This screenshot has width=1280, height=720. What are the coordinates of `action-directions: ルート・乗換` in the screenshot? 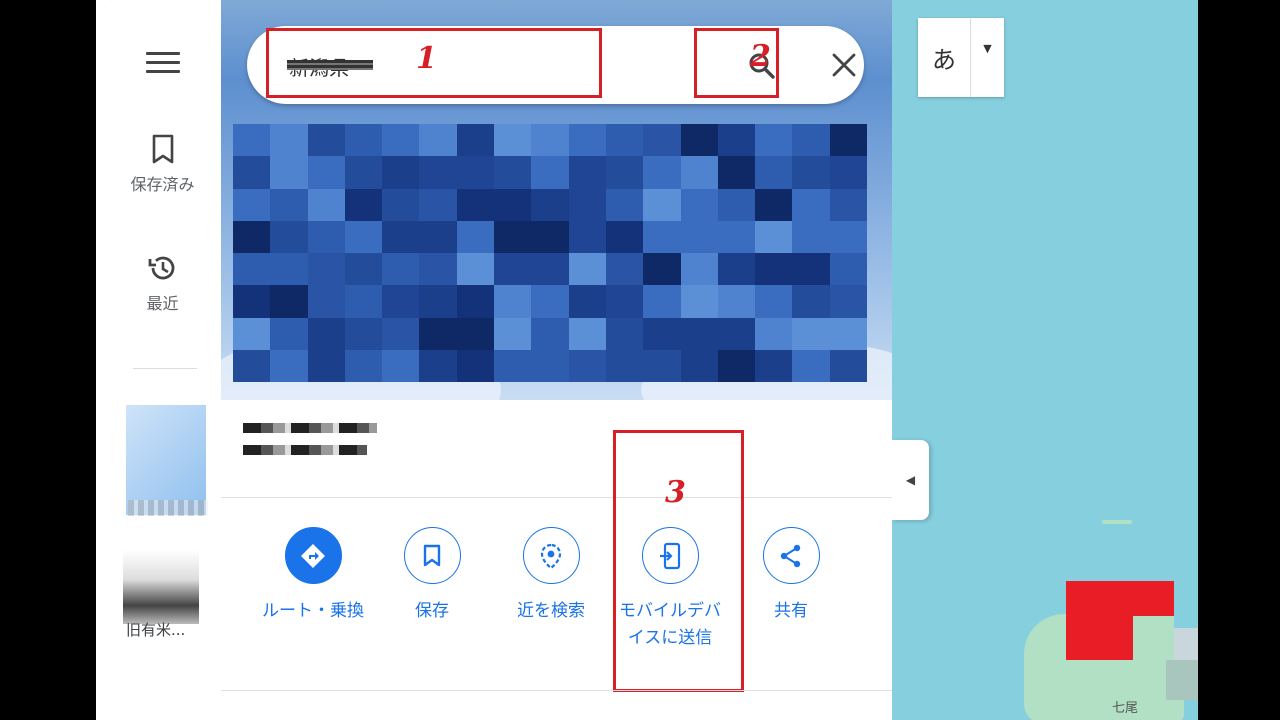 It's located at (313, 576).